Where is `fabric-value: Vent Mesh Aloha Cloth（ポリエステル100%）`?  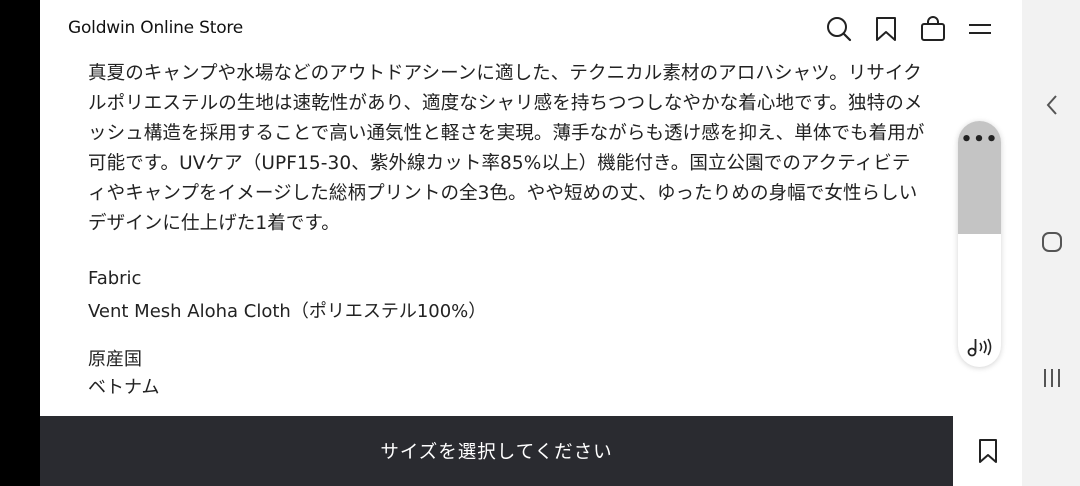
fabric-value: Vent Mesh Aloha Cloth（ポリエステル100%） is located at coordinates (287, 311).